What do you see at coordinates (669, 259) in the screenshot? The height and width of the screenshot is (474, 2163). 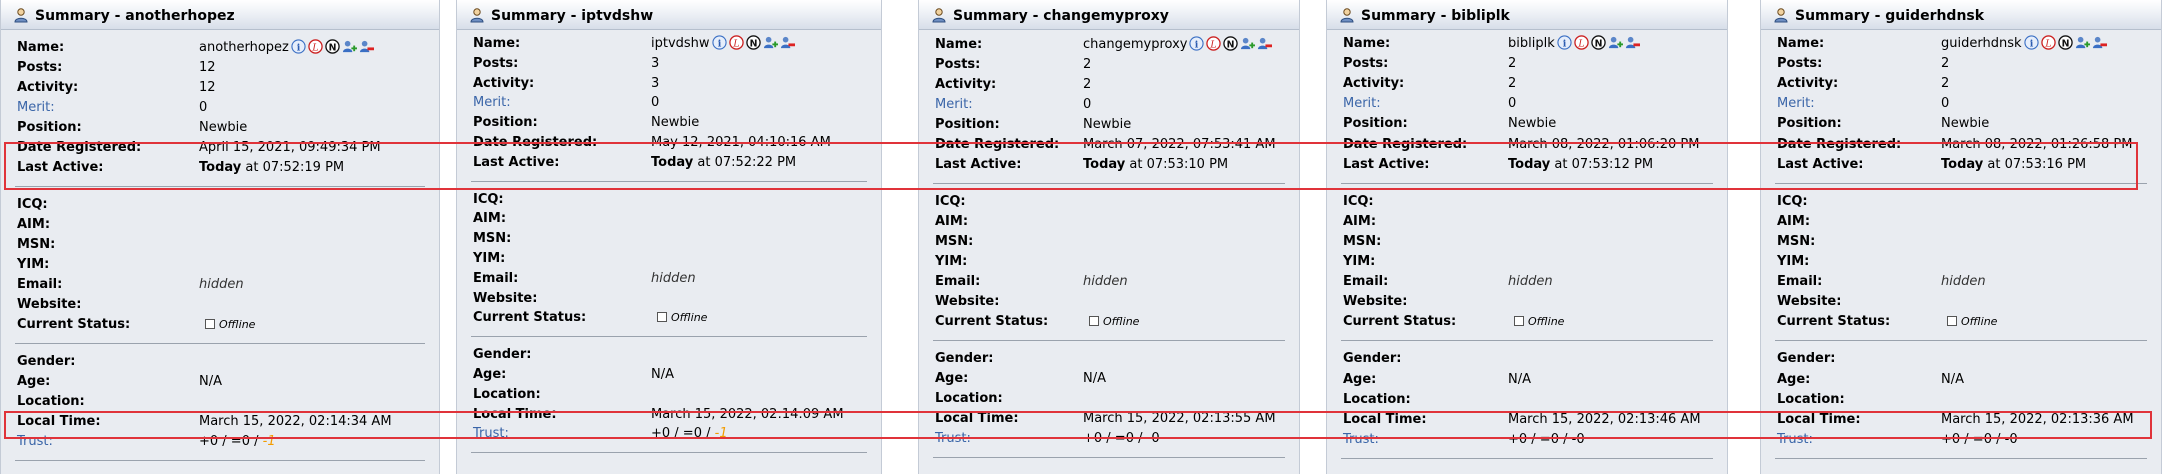 I see `row-yim: YIM:` at bounding box center [669, 259].